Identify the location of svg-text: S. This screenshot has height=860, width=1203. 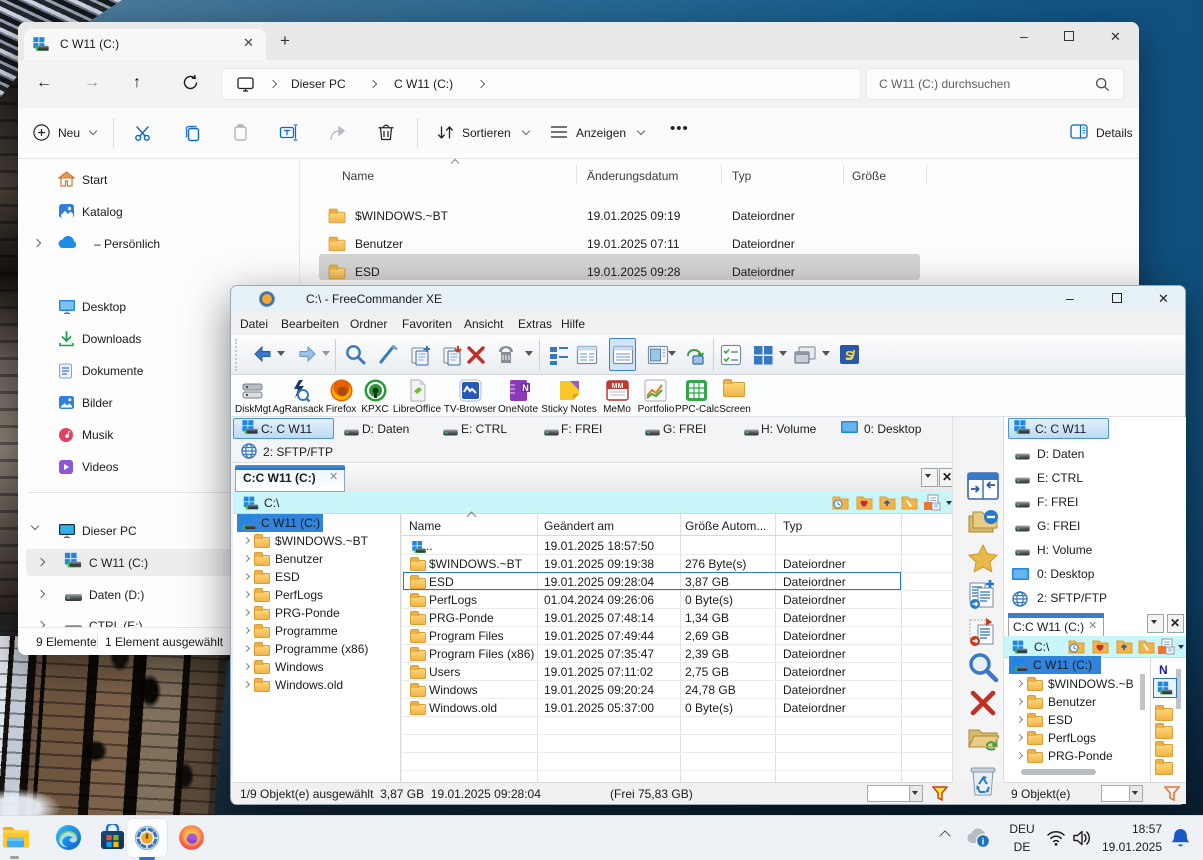
(849, 355).